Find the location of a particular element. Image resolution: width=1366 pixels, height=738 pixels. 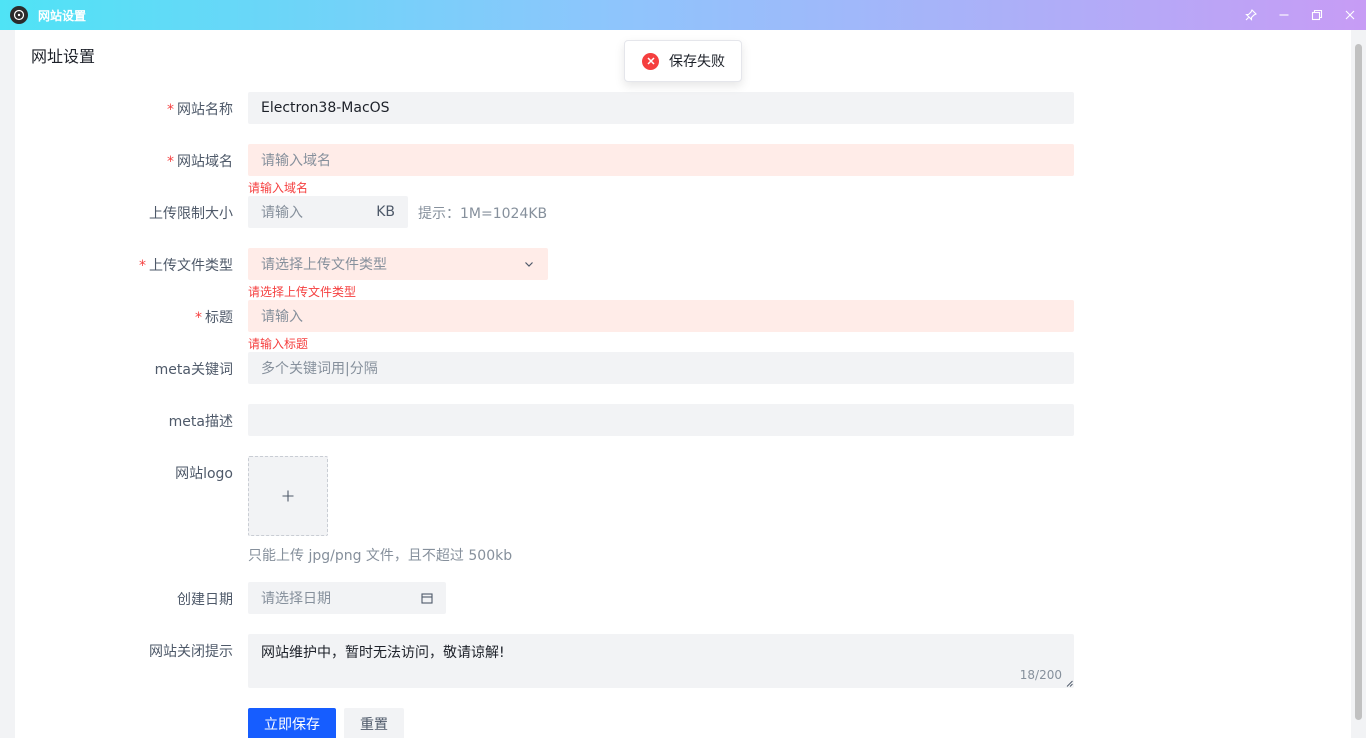

chevron-down-icon is located at coordinates (529, 264).